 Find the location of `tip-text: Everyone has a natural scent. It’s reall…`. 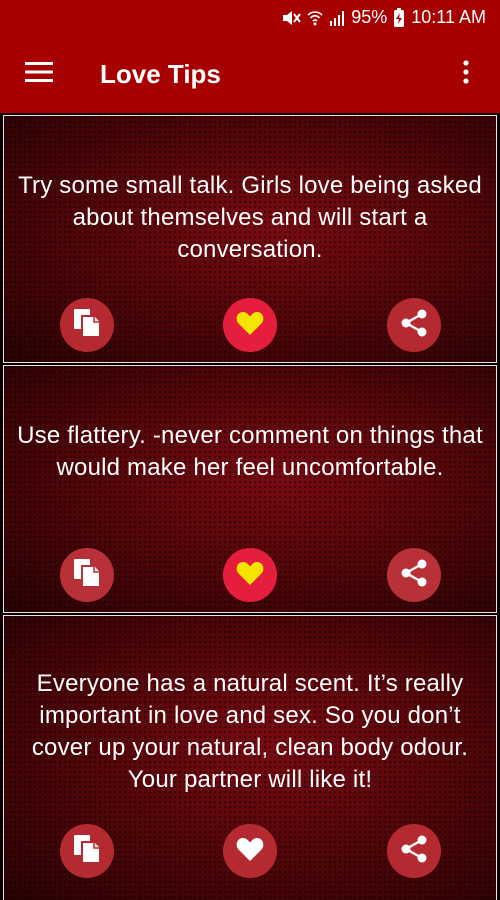

tip-text: Everyone has a natural scent. It’s reall… is located at coordinates (250, 731).